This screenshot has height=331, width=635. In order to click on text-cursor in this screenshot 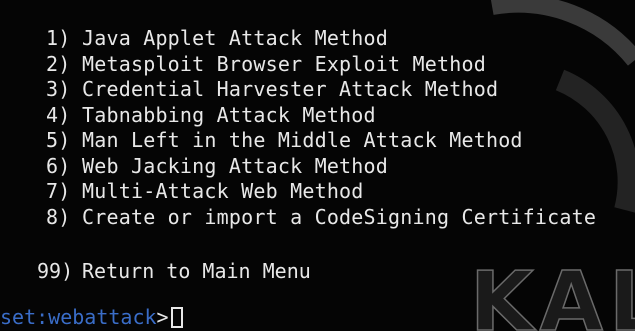, I will do `click(176, 317)`.